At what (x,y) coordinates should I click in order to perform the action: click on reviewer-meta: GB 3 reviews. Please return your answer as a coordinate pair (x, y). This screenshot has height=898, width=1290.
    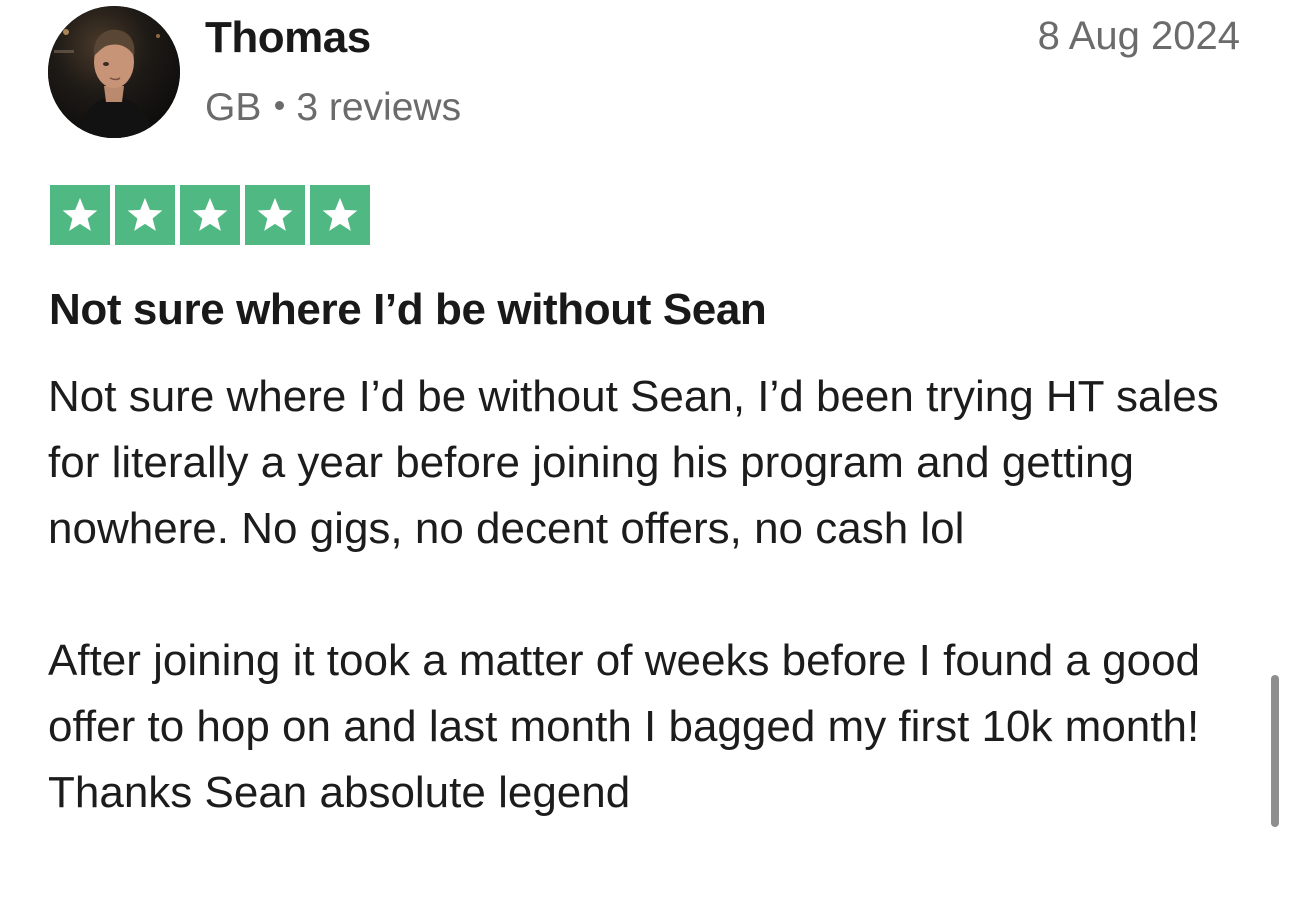
    Looking at the image, I should click on (333, 108).